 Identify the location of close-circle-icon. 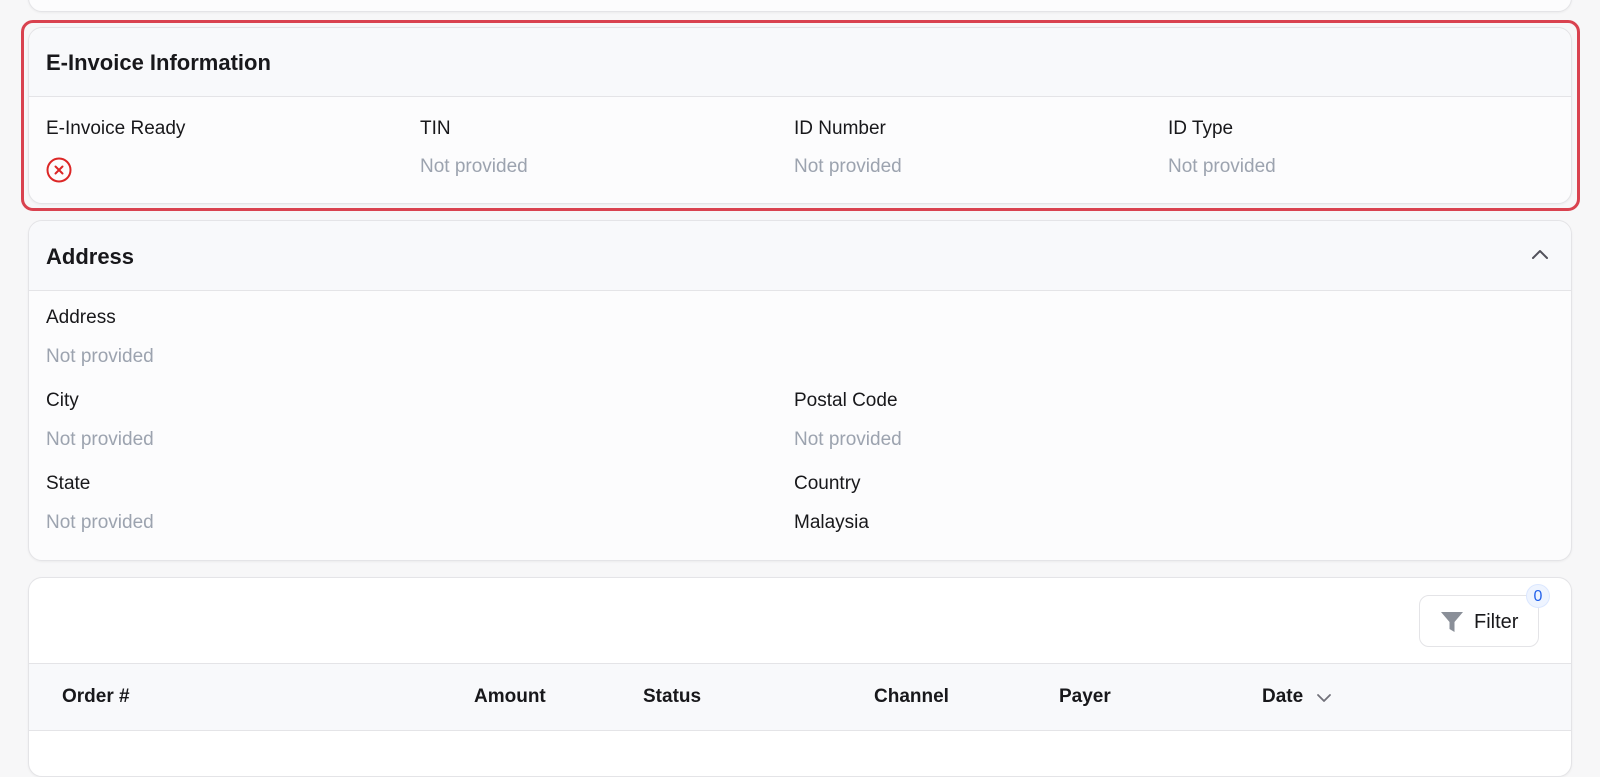
(59, 170).